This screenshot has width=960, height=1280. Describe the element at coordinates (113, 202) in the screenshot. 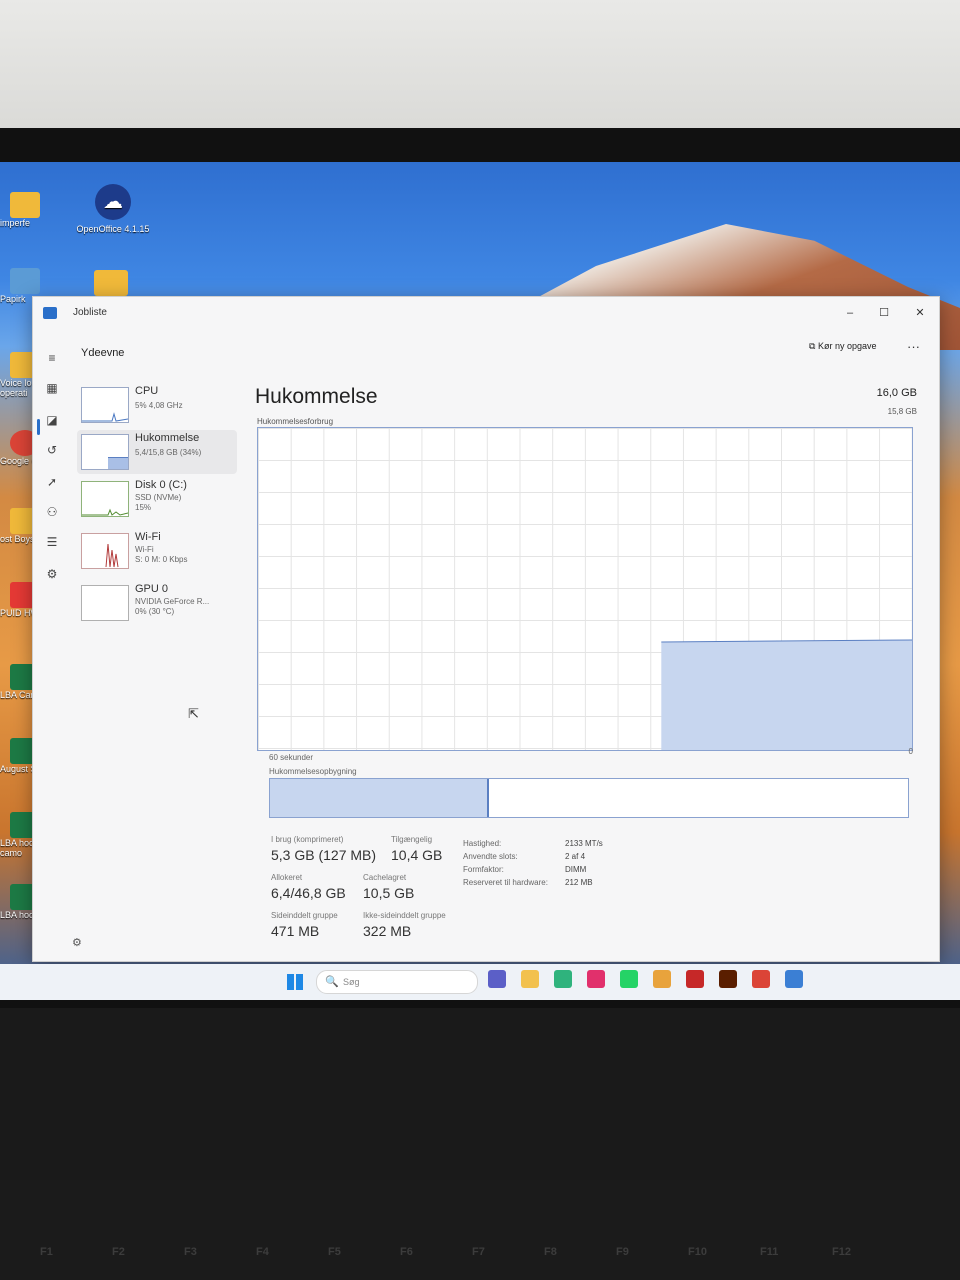

I see `openoffice-icon: ☁` at that location.